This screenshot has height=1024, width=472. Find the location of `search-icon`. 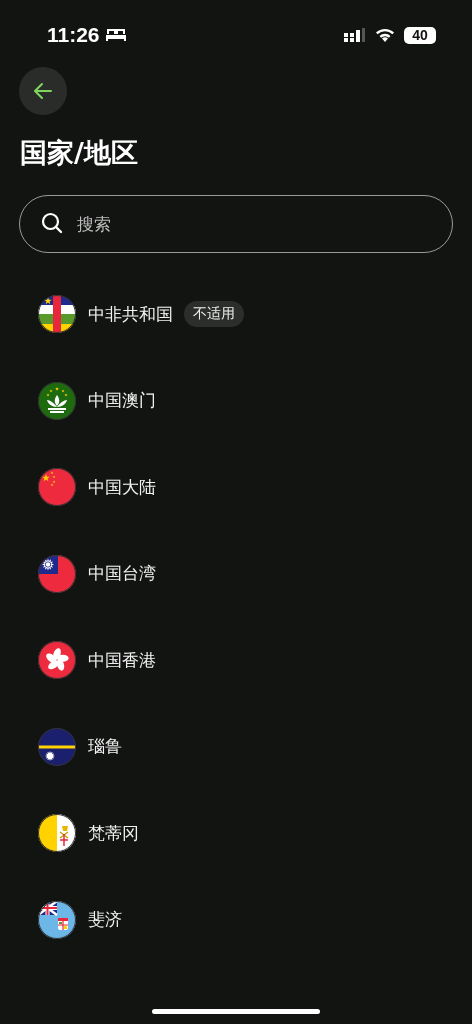

search-icon is located at coordinates (52, 223).